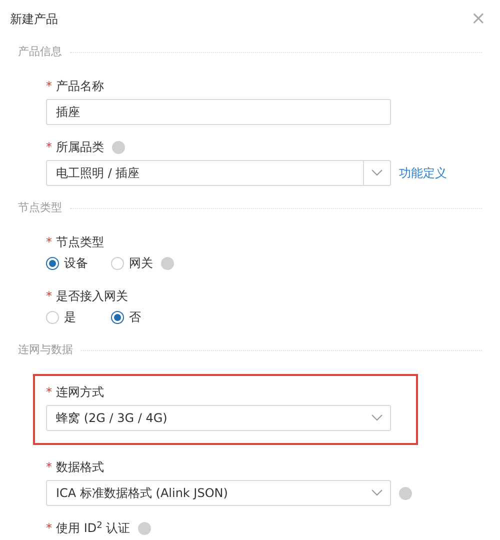 This screenshot has height=540, width=500. Describe the element at coordinates (142, 493) in the screenshot. I see `select-value: ICA 标准数据格式 (Alink JSON)` at that location.